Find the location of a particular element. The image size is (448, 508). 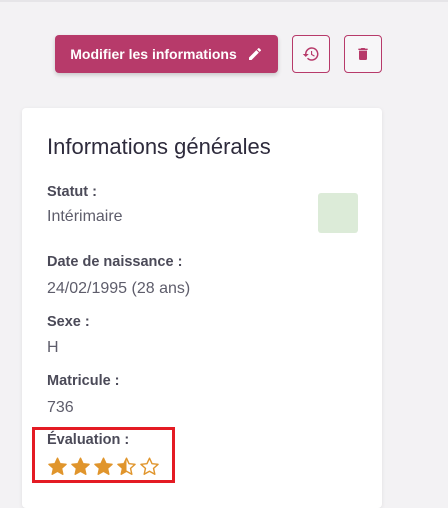

status-color-swatch is located at coordinates (338, 213).